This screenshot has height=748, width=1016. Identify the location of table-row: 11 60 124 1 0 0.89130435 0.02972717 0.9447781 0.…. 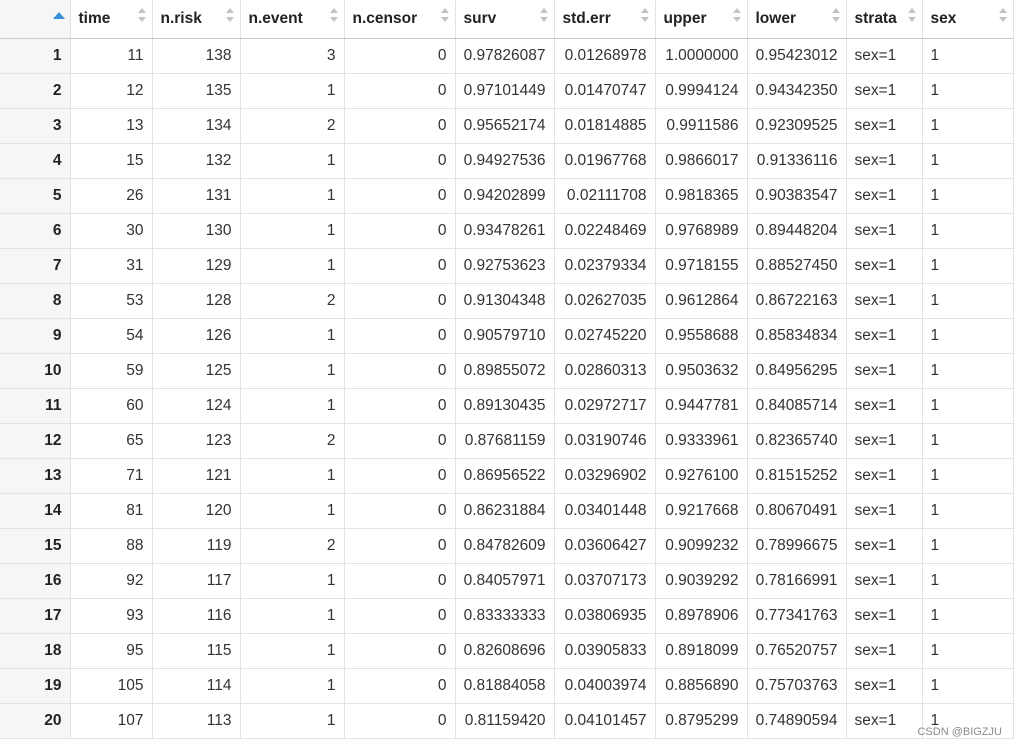
(507, 406).